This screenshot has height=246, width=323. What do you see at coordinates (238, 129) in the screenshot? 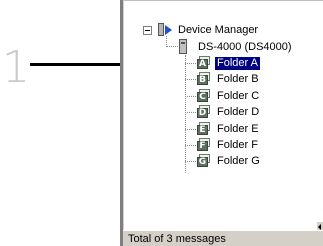
I see `tree-item-folder: Folder E` at bounding box center [238, 129].